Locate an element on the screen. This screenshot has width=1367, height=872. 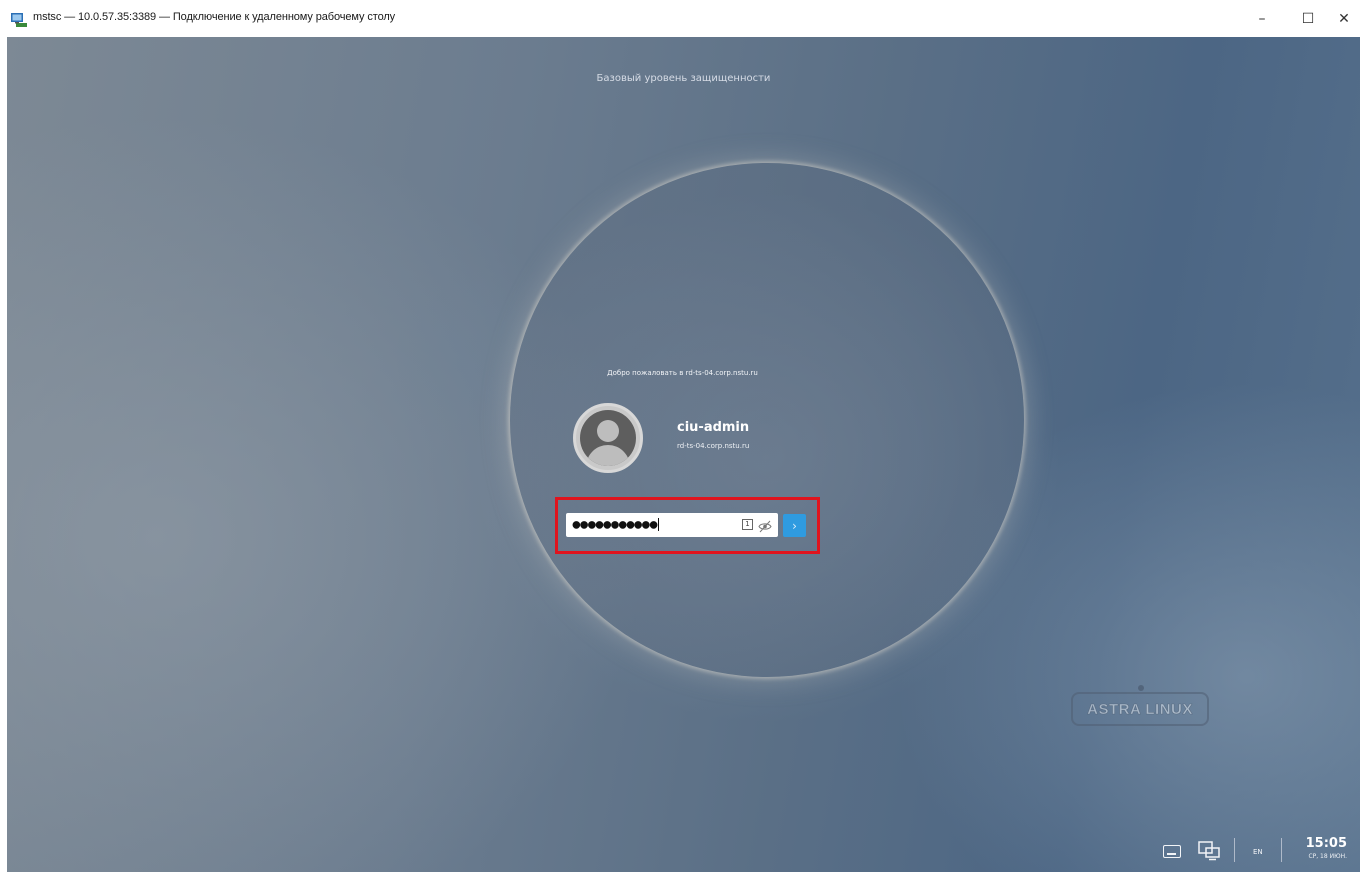
keyboard-icon is located at coordinates (1172, 851).